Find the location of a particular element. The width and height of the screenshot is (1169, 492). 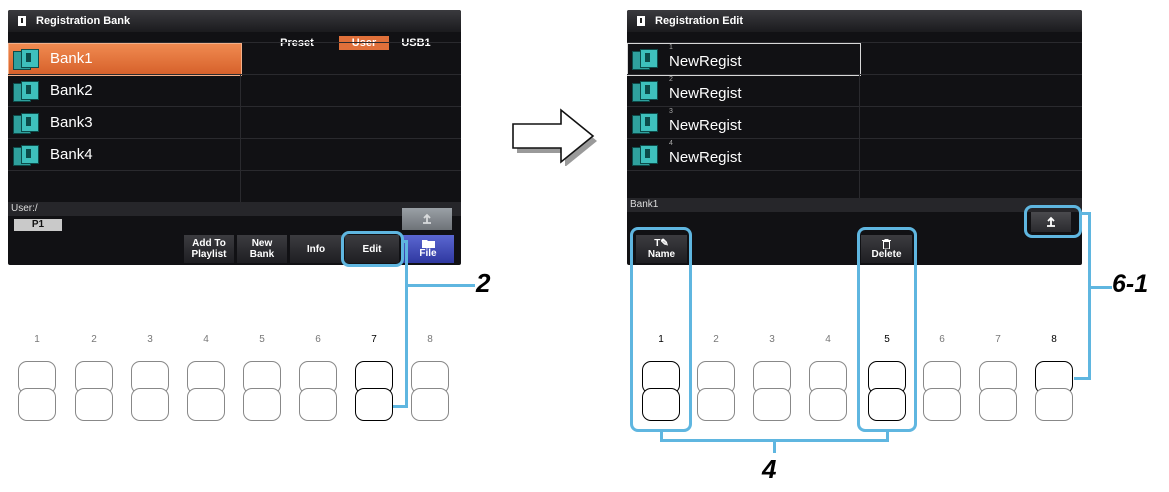

file-button: File is located at coordinates (428, 249).